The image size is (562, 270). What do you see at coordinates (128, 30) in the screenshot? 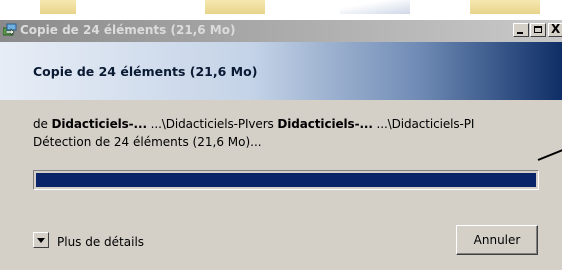
I see `window-title: Copie de 24 éléments (21,6 Mo)` at bounding box center [128, 30].